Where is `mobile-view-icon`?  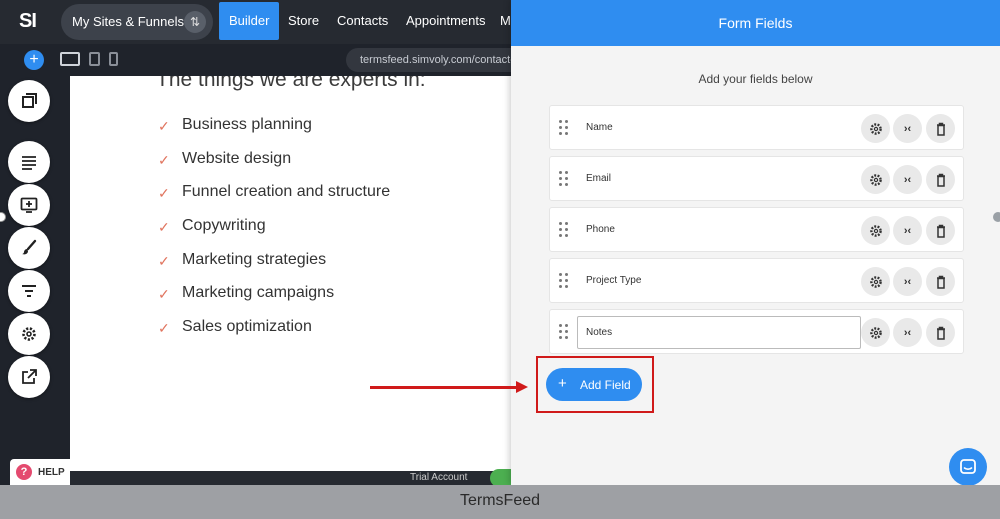
mobile-view-icon is located at coordinates (113, 59).